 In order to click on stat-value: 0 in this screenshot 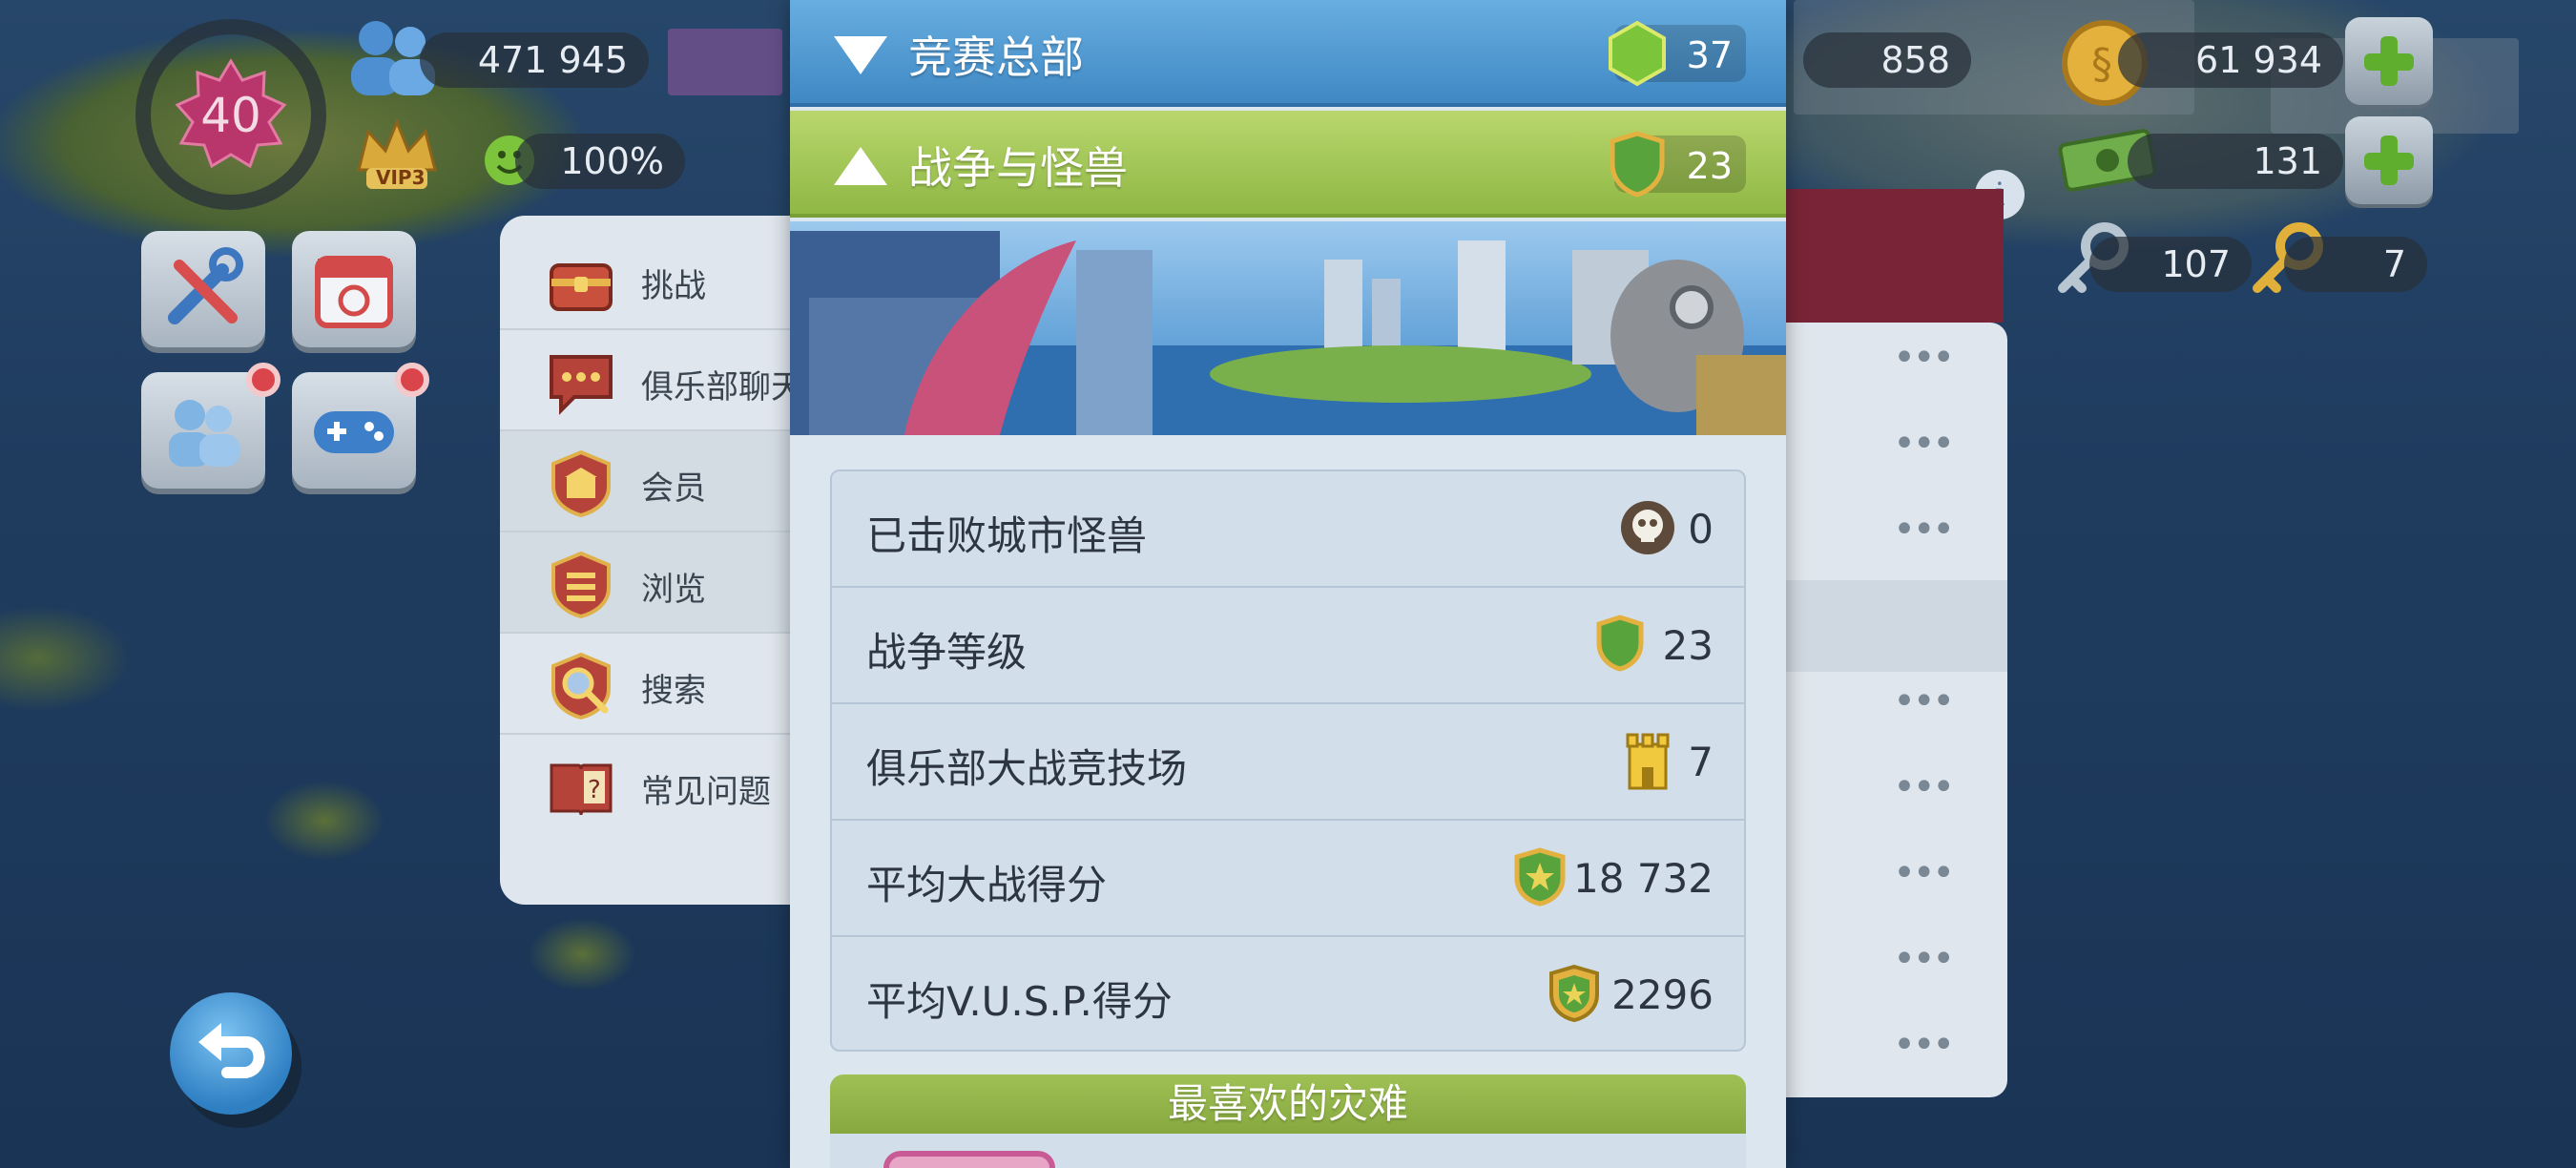, I will do `click(1701, 529)`.